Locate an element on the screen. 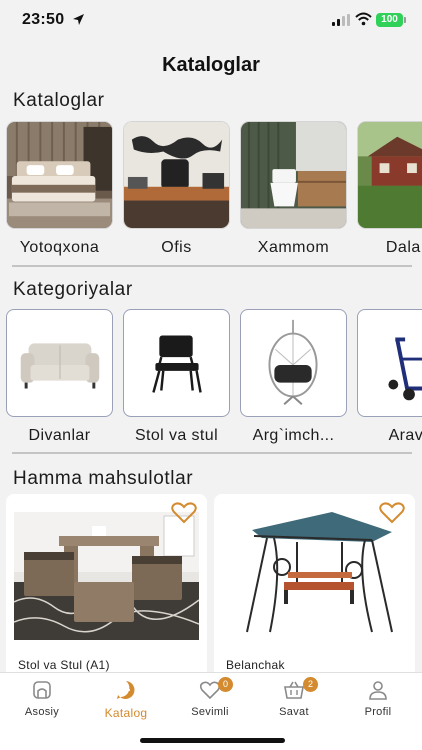 The image size is (422, 750). signal-icon is located at coordinates (341, 20).